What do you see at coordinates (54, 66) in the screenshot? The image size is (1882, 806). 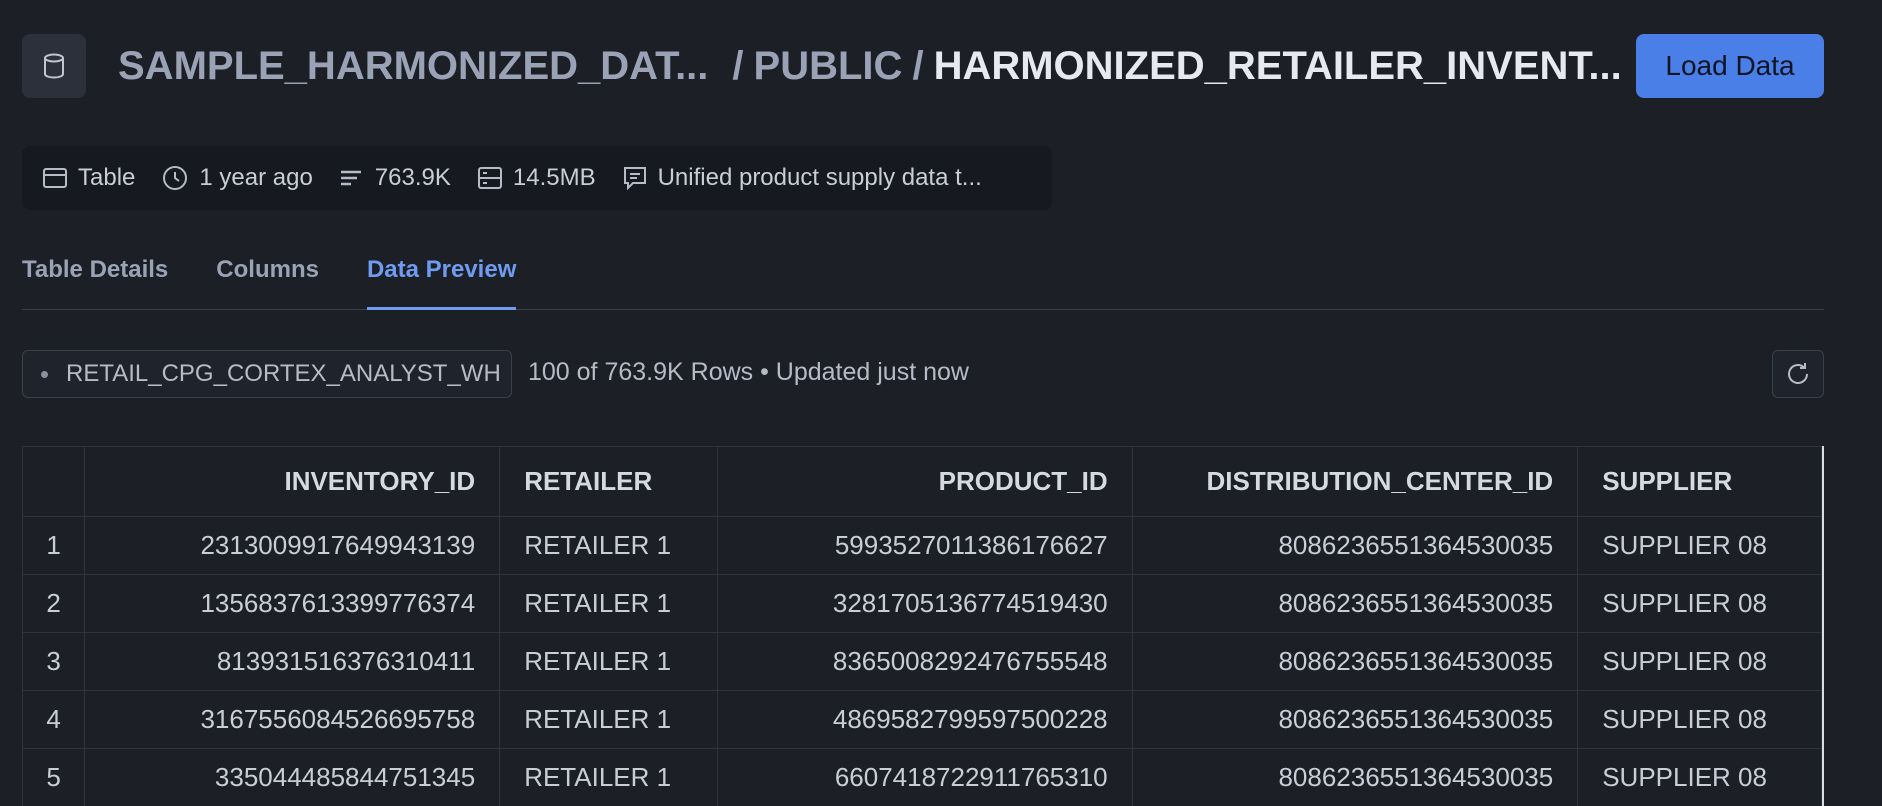 I see `database-icon` at bounding box center [54, 66].